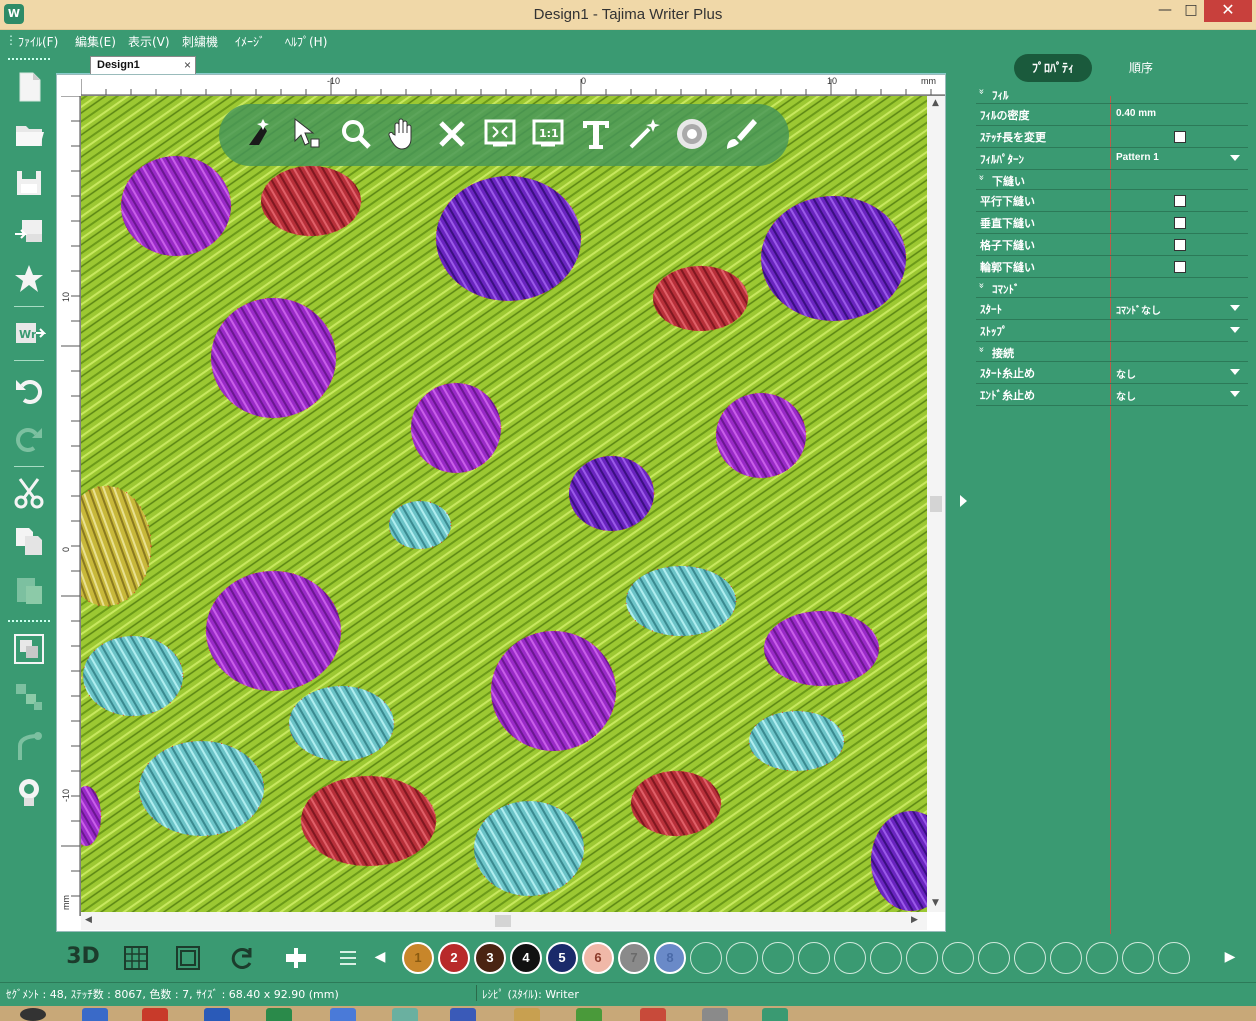 The height and width of the screenshot is (1021, 1256). I want to click on star-shape-icon, so click(29, 279).